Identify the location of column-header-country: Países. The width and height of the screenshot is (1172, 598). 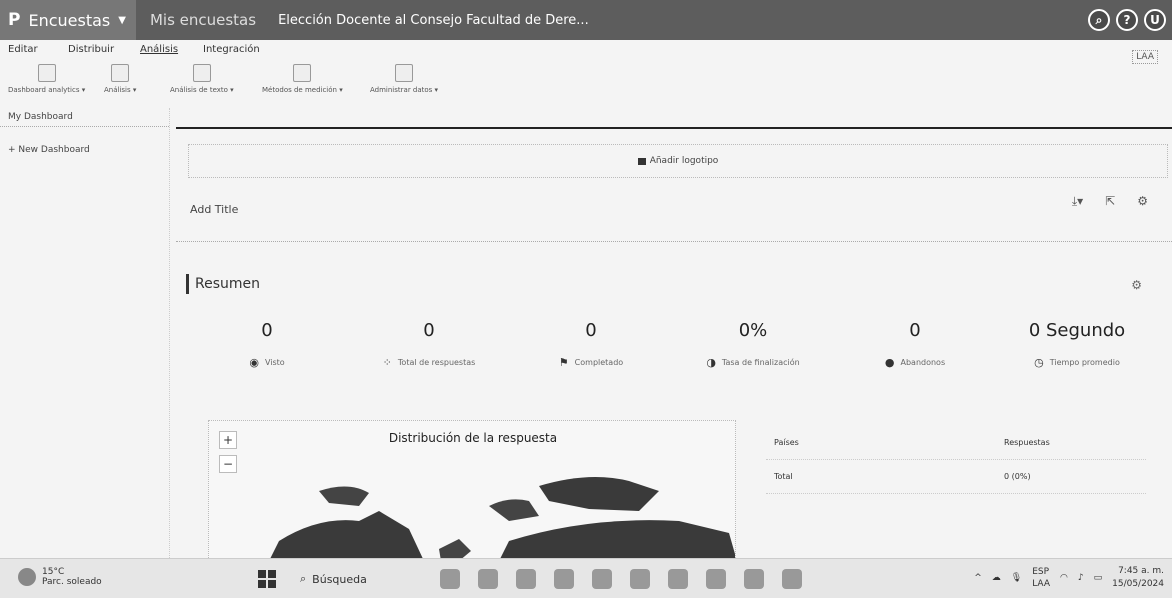
(786, 442).